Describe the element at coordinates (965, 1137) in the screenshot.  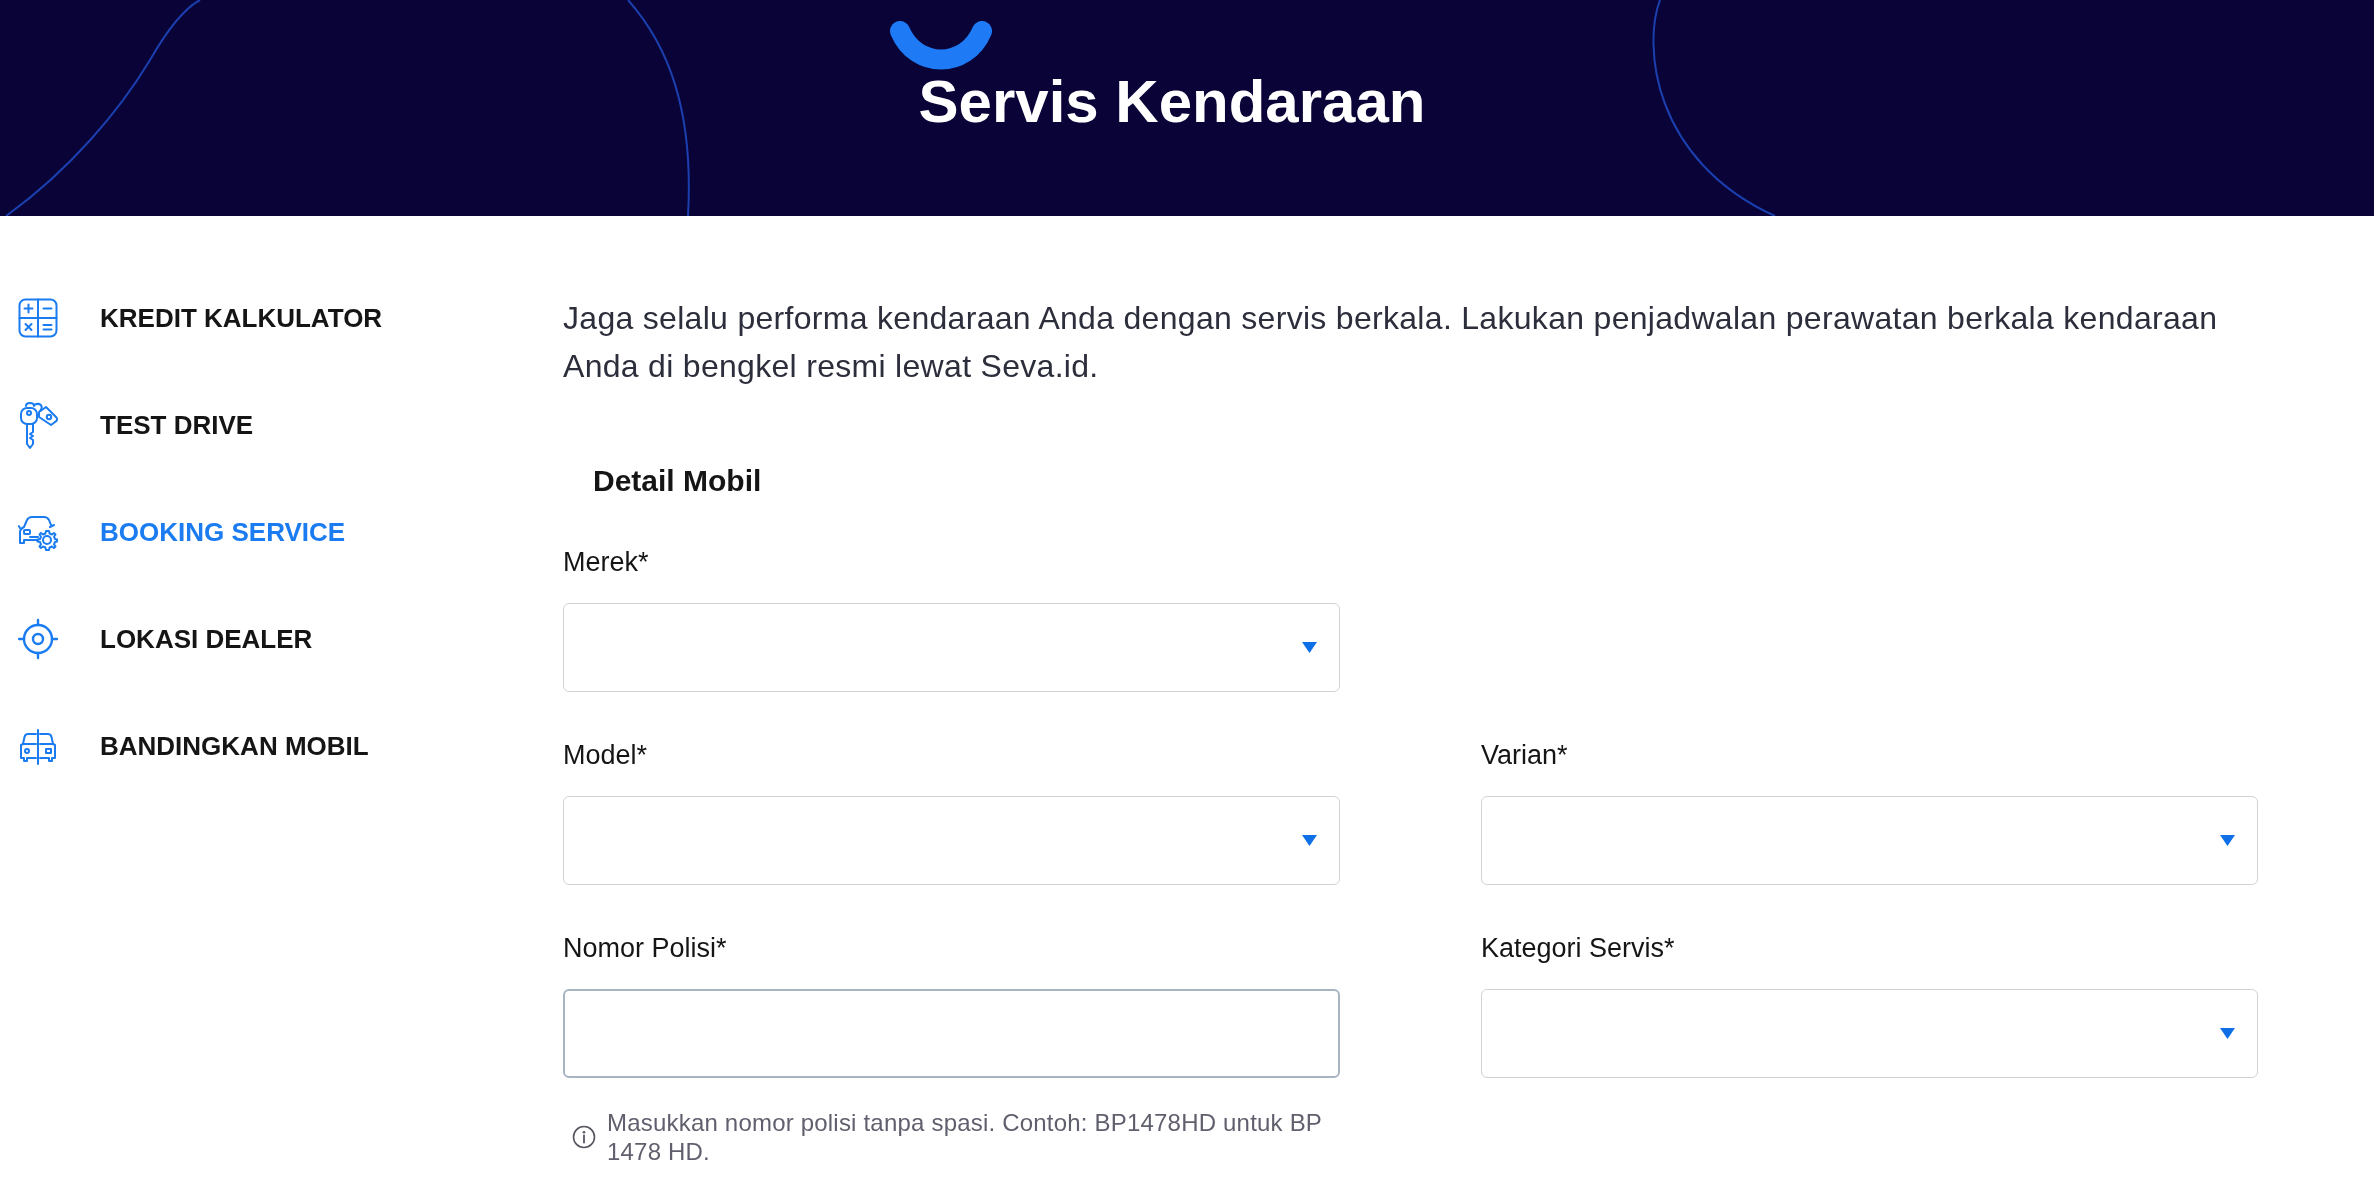
I see `hint-text: Masukkan nomor polisi tanpa spasi. Contoh: BP1478HD untuk BP 1478 HD.` at that location.